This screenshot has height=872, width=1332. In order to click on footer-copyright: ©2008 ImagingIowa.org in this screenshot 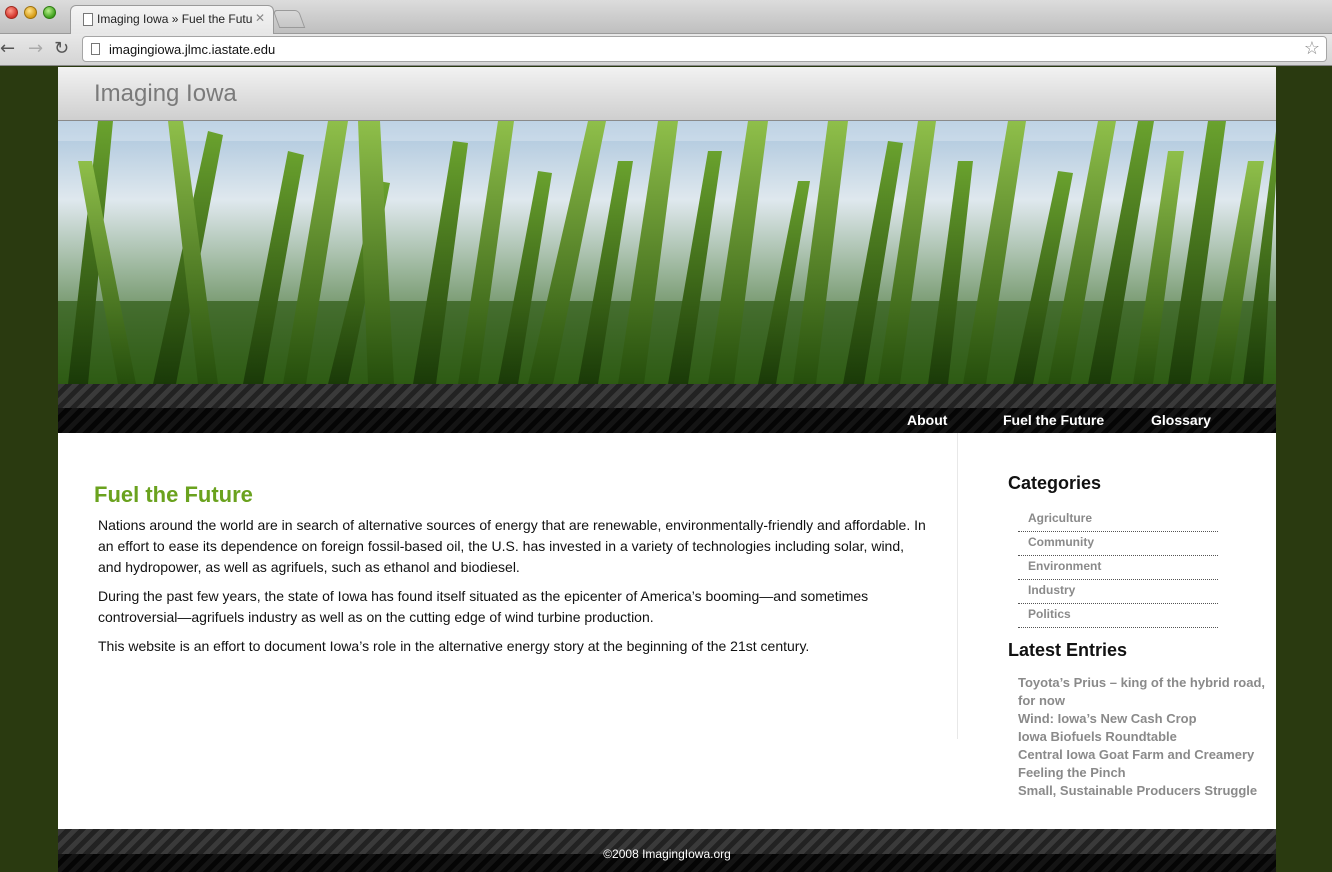, I will do `click(667, 854)`.